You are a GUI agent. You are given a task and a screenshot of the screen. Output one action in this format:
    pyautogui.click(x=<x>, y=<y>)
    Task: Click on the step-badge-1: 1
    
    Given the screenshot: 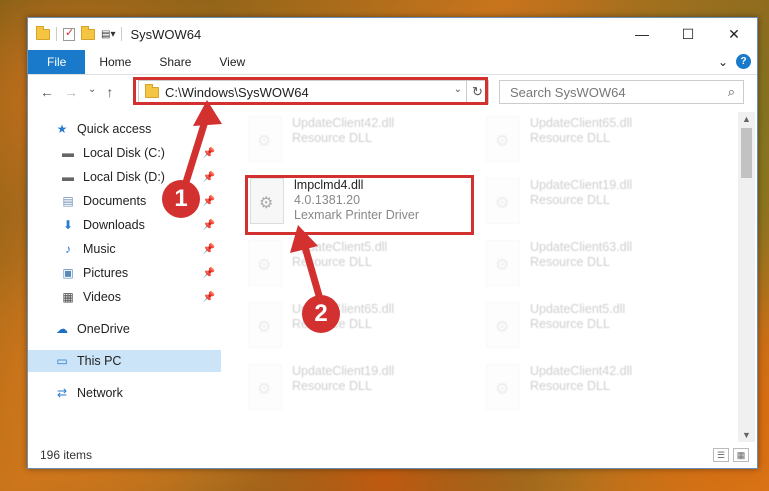 What is the action you would take?
    pyautogui.click(x=181, y=199)
    